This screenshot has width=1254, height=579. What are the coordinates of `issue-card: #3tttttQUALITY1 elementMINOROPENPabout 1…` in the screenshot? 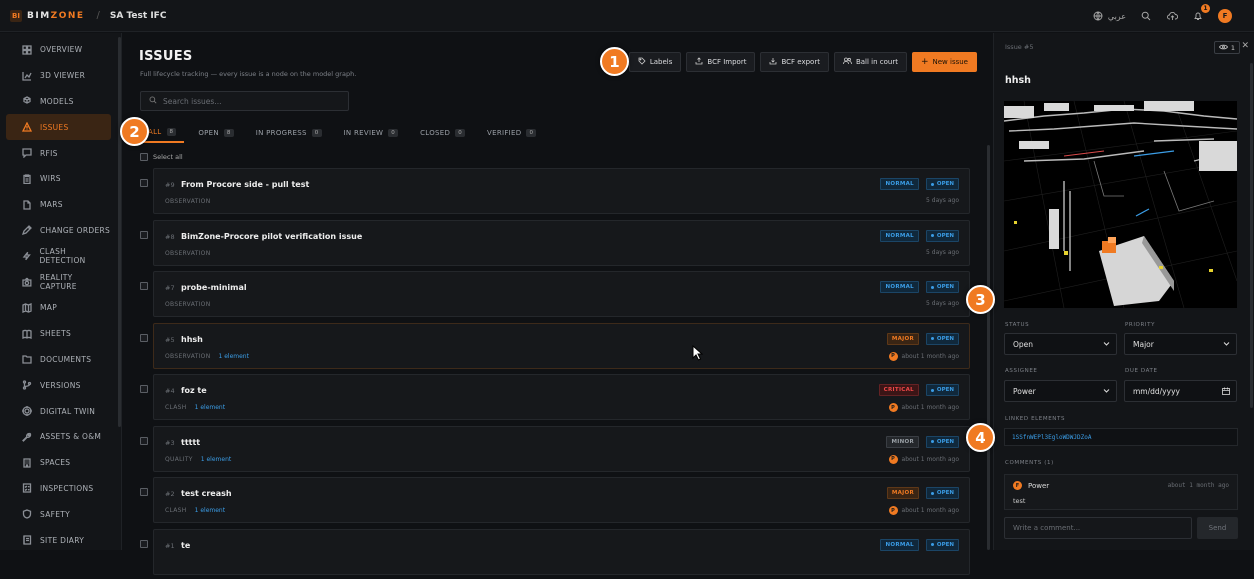 It's located at (561, 449).